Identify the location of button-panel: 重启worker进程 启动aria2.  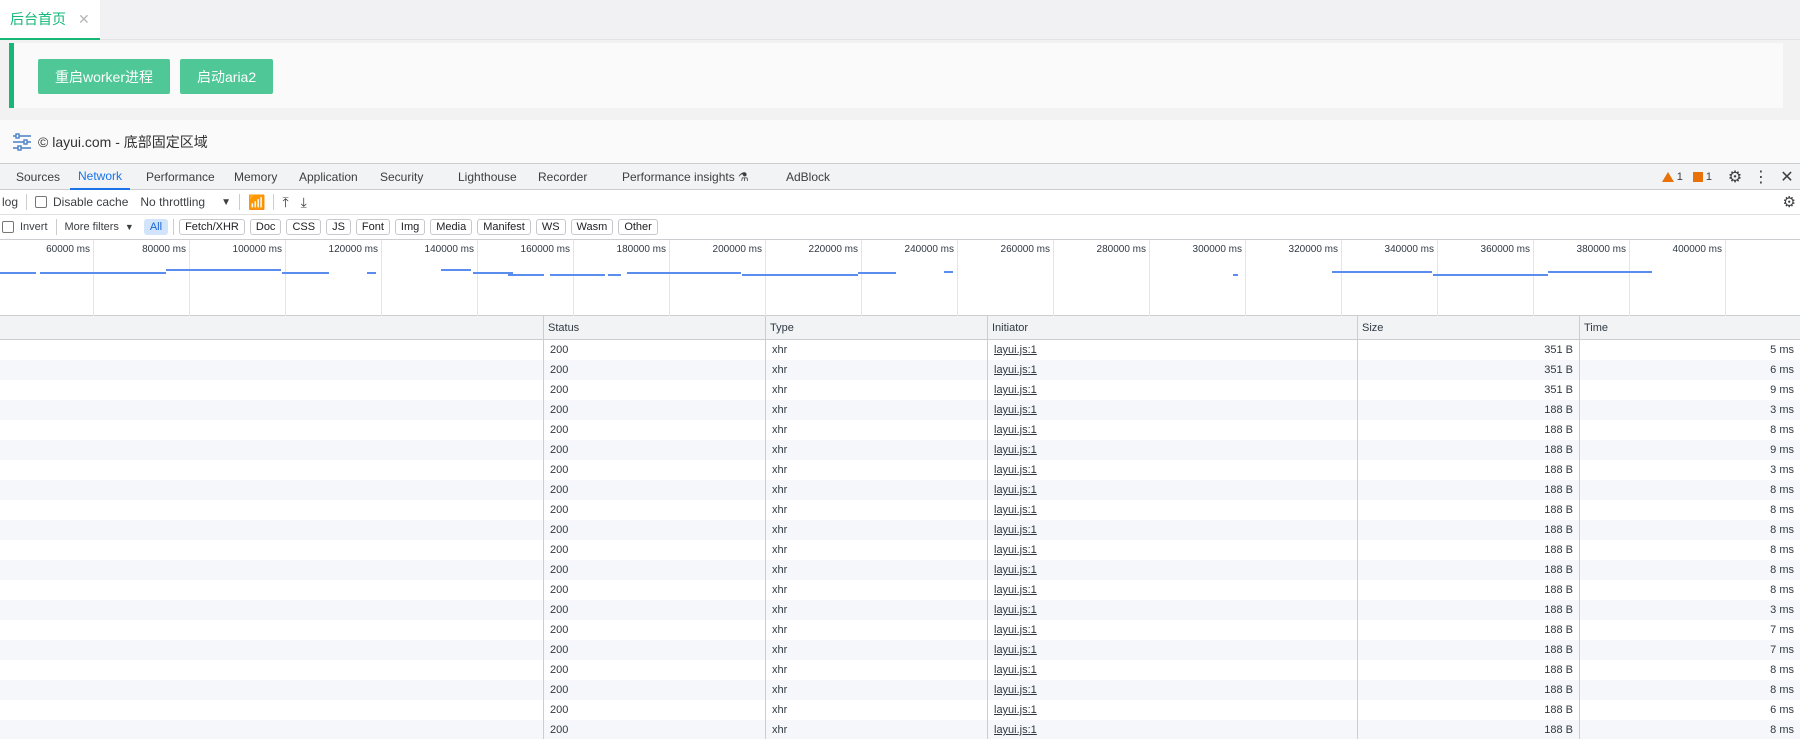
(896, 75).